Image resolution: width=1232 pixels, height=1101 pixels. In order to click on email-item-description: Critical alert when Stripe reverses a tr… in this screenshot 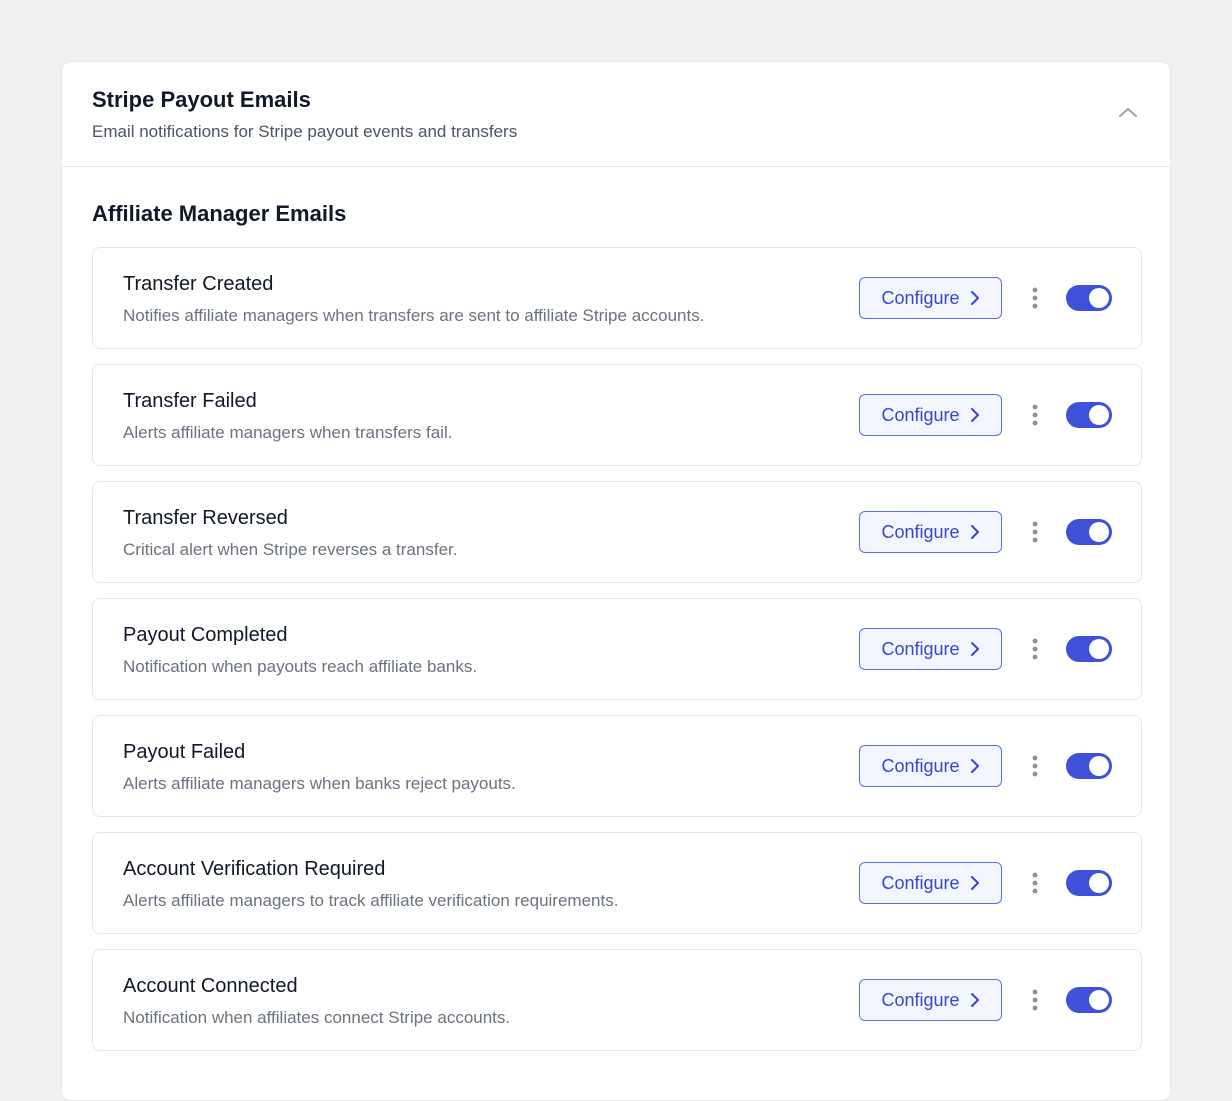, I will do `click(290, 549)`.